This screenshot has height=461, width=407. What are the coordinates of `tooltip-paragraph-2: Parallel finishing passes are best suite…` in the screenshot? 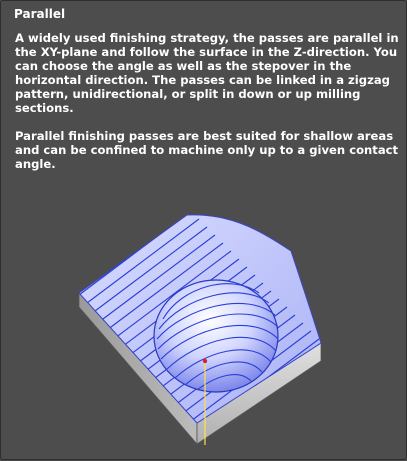 It's located at (207, 150).